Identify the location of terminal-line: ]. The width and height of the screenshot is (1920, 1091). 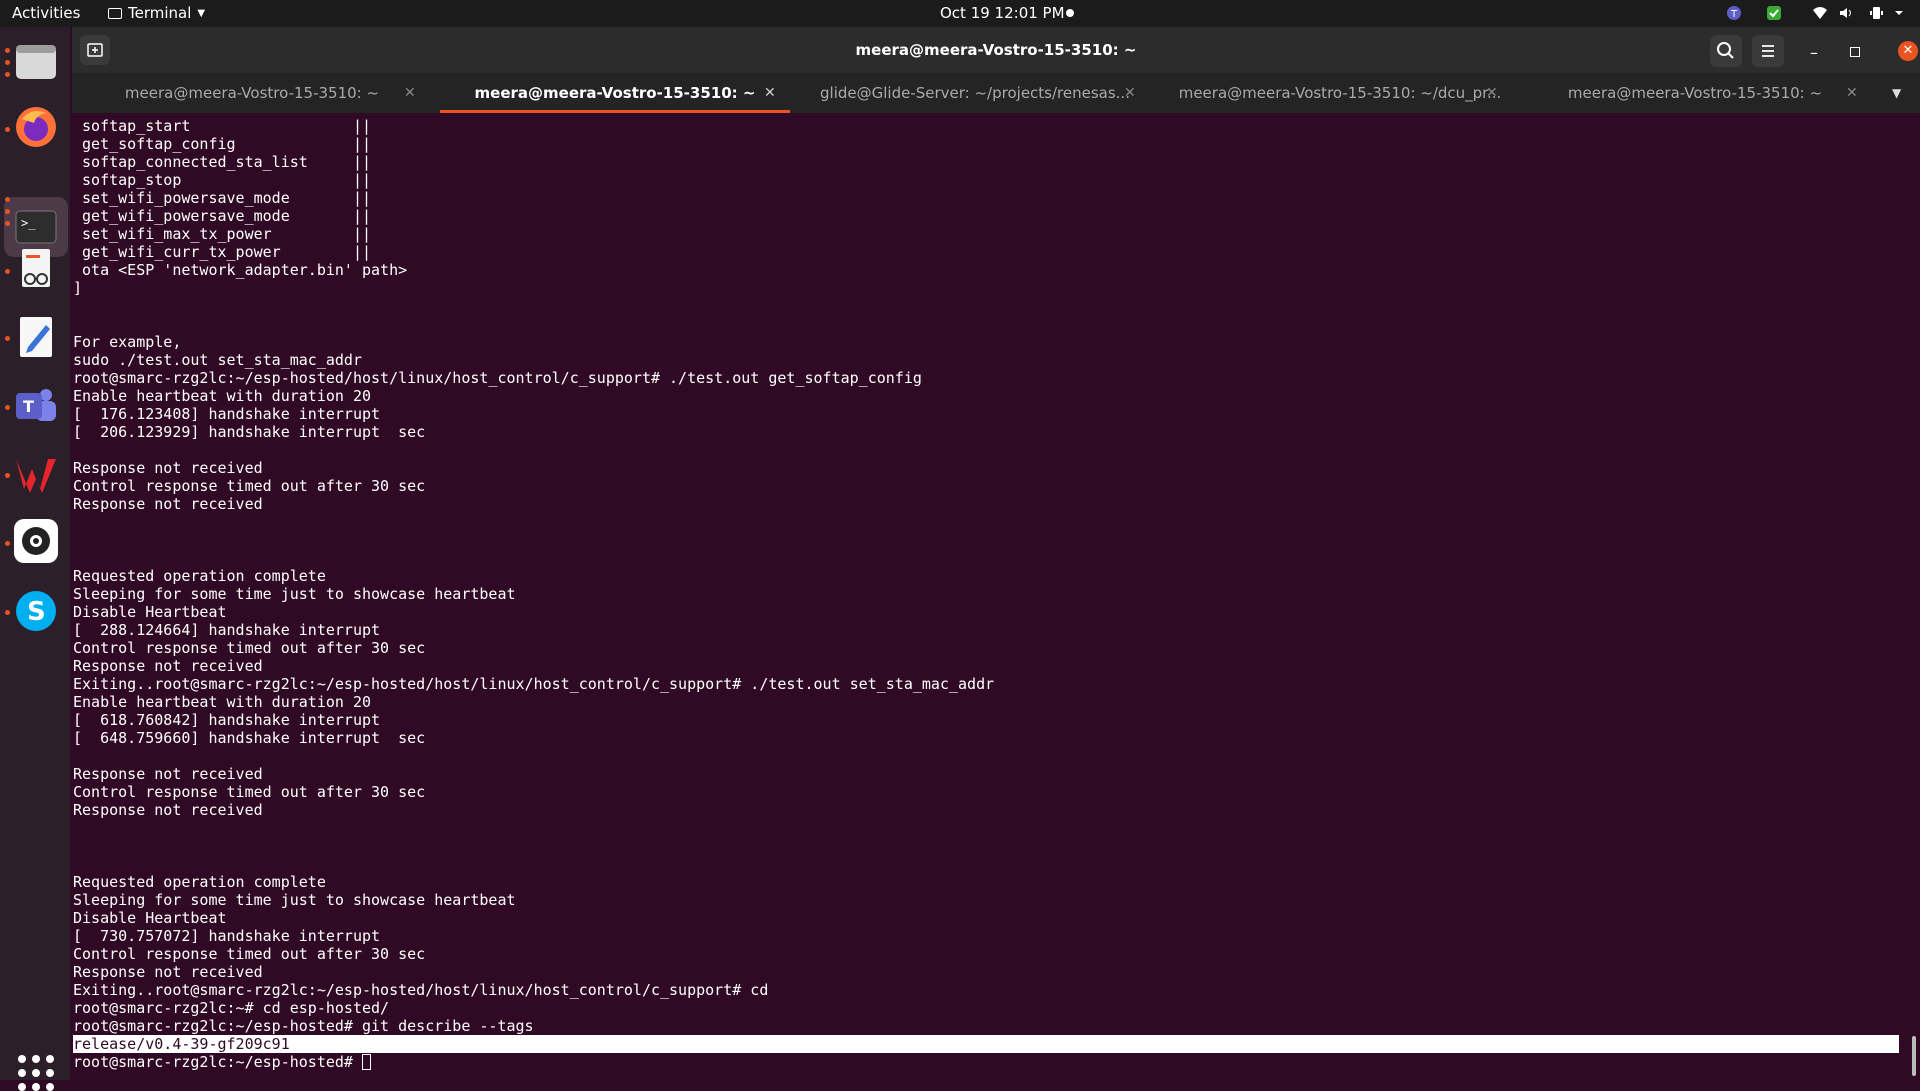
(78, 288).